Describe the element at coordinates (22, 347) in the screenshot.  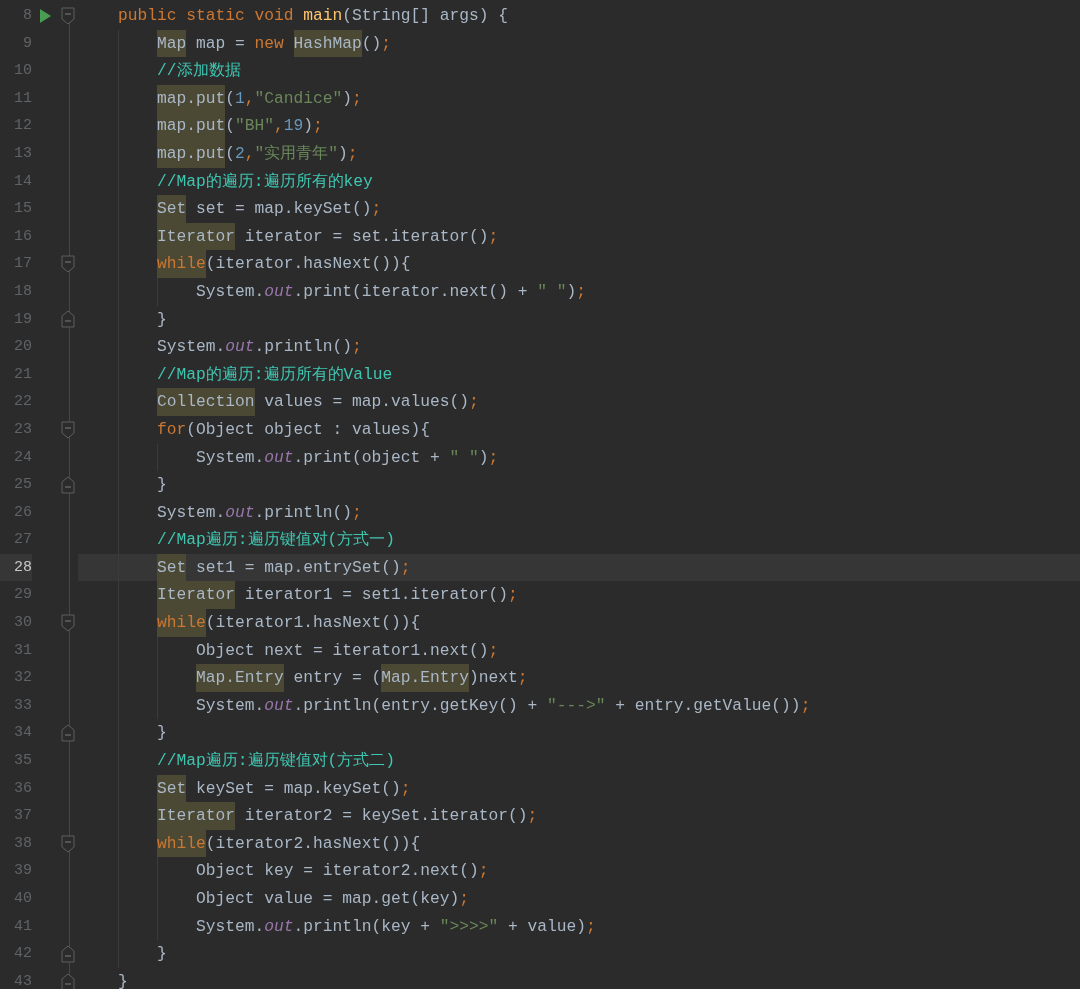
I see `line-number: 20` at that location.